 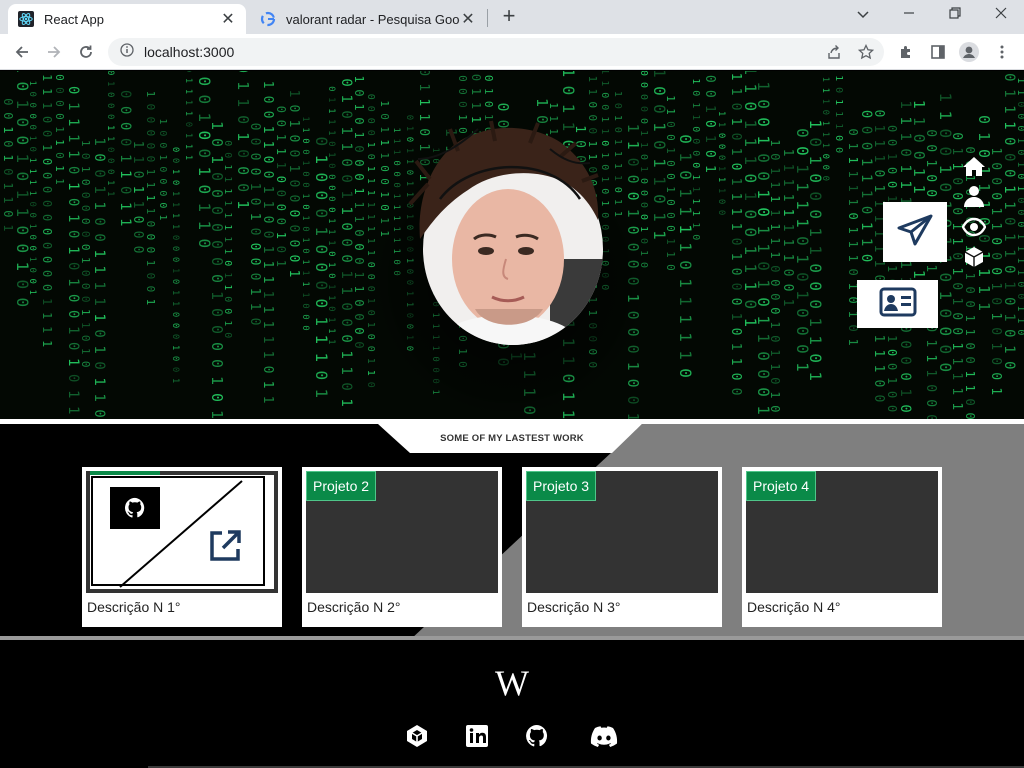 What do you see at coordinates (974, 197) in the screenshot?
I see `user-icon` at bounding box center [974, 197].